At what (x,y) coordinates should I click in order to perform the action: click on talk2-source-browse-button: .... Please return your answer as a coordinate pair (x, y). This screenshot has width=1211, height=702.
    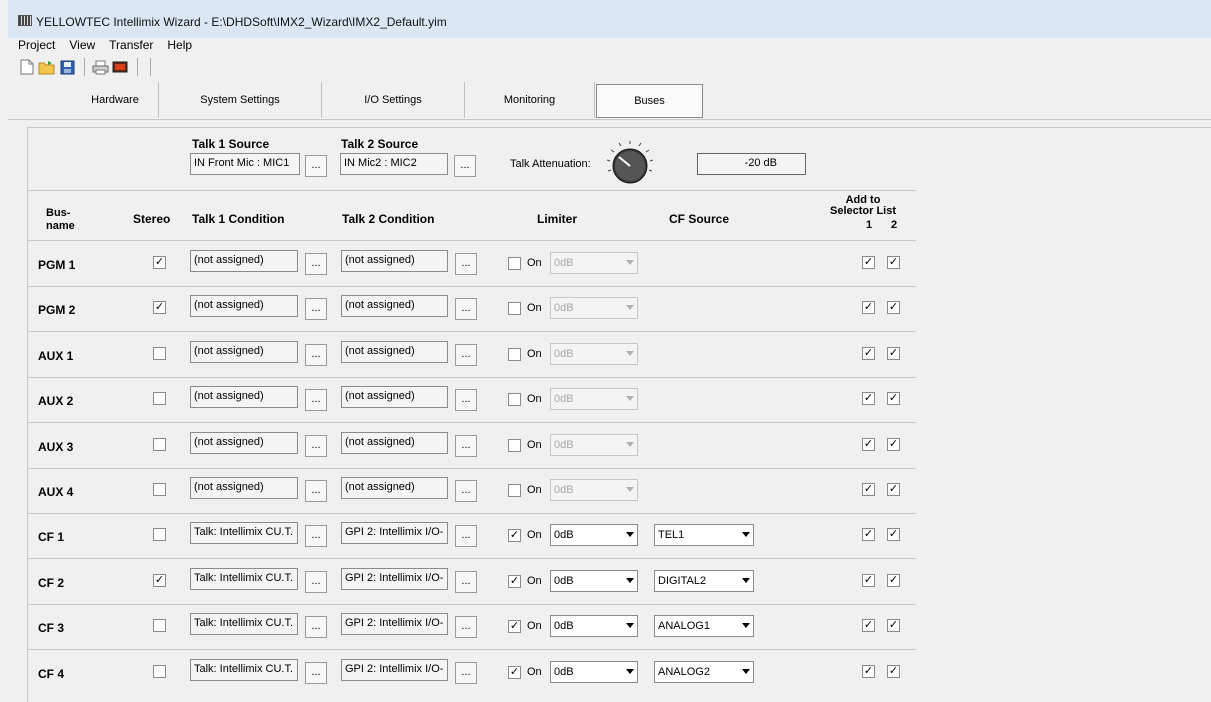
    Looking at the image, I should click on (465, 166).